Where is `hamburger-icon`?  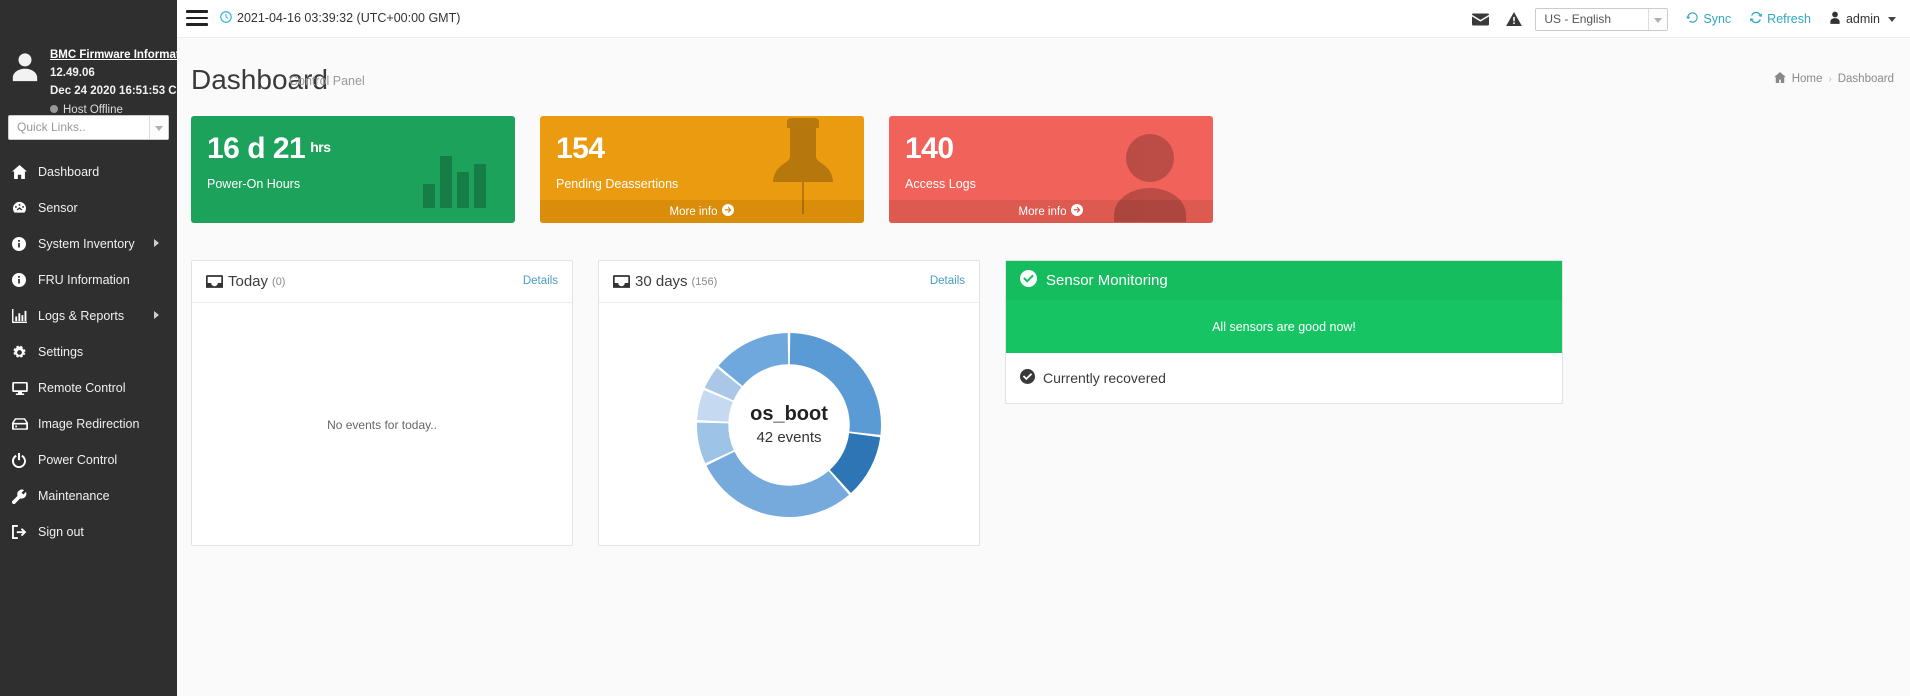
hamburger-icon is located at coordinates (197, 18).